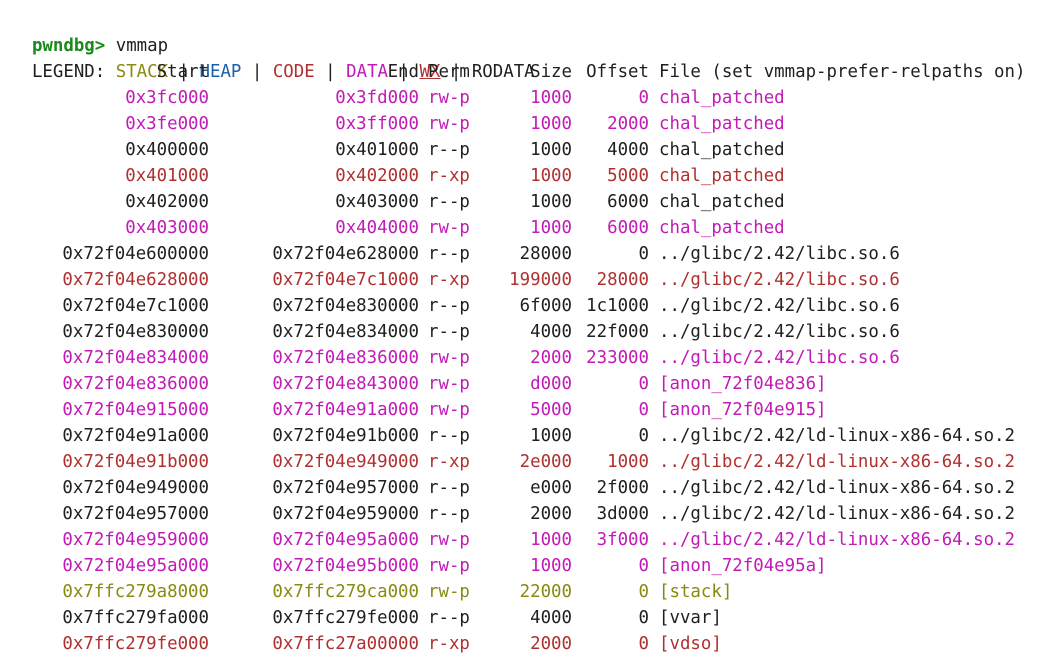 This screenshot has width=1060, height=657. Describe the element at coordinates (842, 72) in the screenshot. I see `header-file: File (set vmmap-prefer-relpaths on)` at that location.